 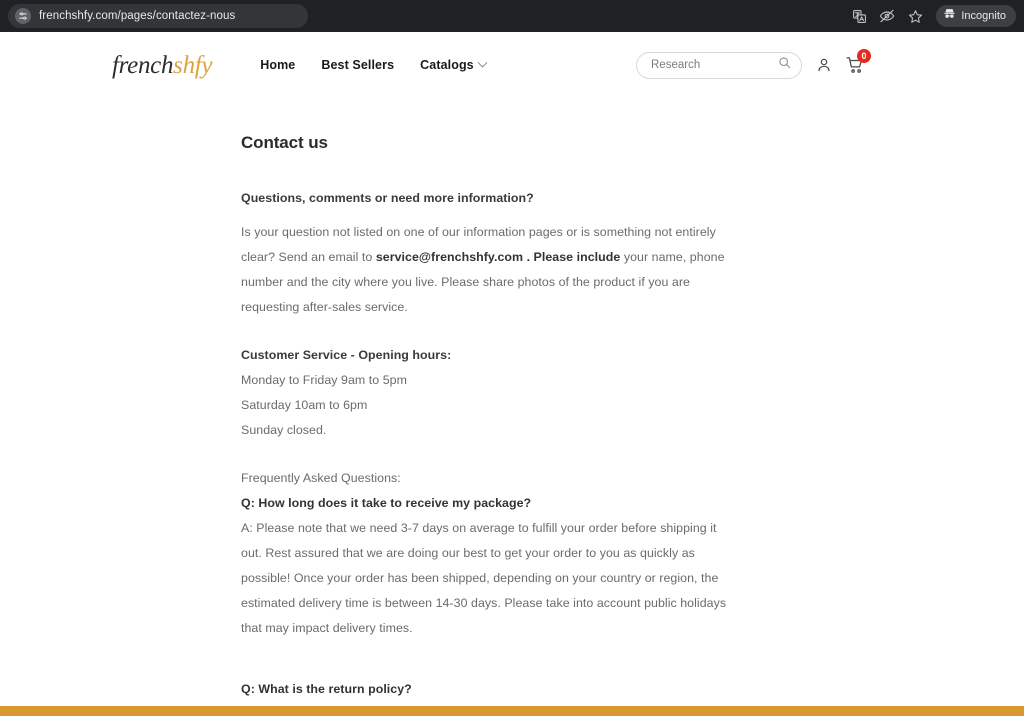 I want to click on nav-item-home: Home, so click(x=277, y=65).